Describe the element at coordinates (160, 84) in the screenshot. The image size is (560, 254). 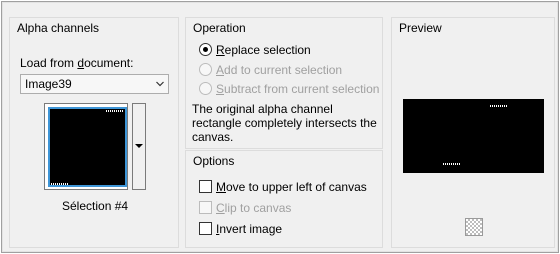
I see `chevron-down-icon` at that location.